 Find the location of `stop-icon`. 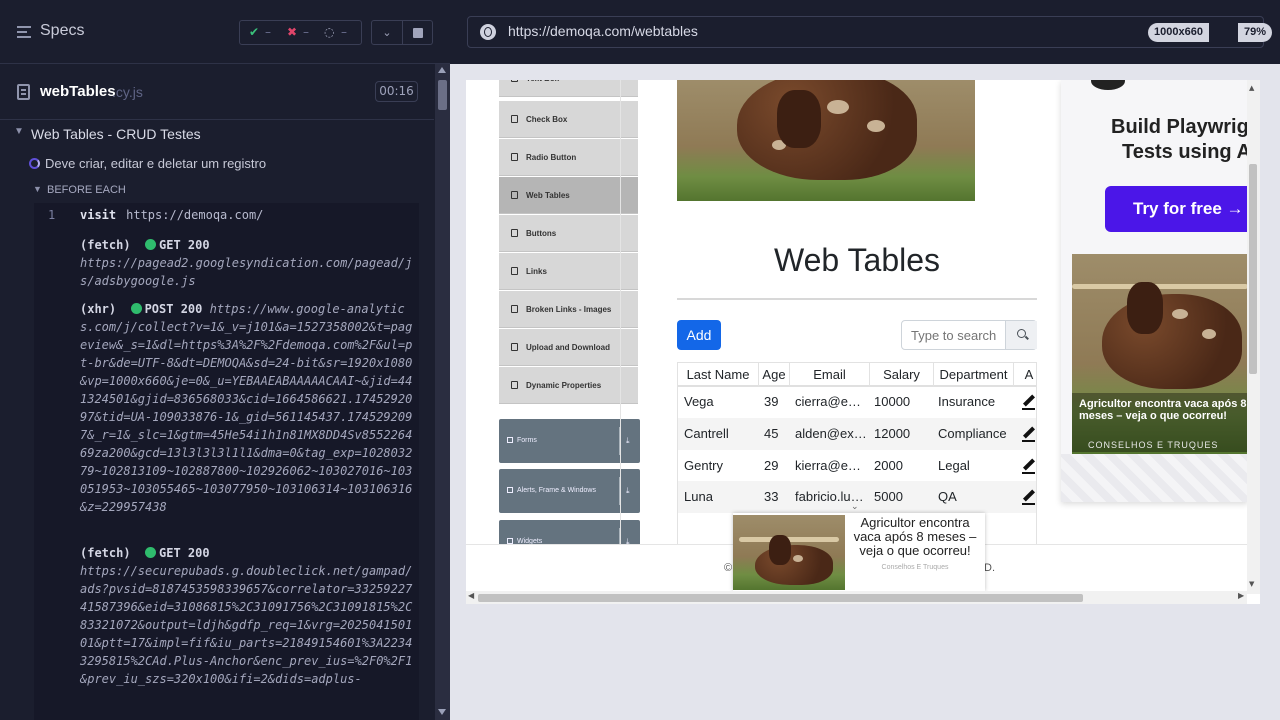

stop-icon is located at coordinates (418, 33).